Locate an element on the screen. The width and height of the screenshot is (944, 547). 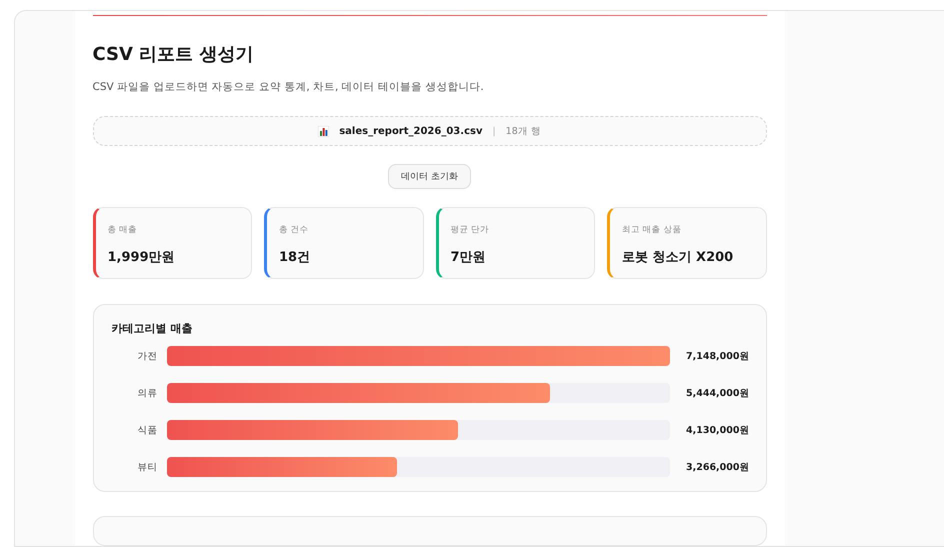
value-label: 4,130,000원 is located at coordinates (717, 430).